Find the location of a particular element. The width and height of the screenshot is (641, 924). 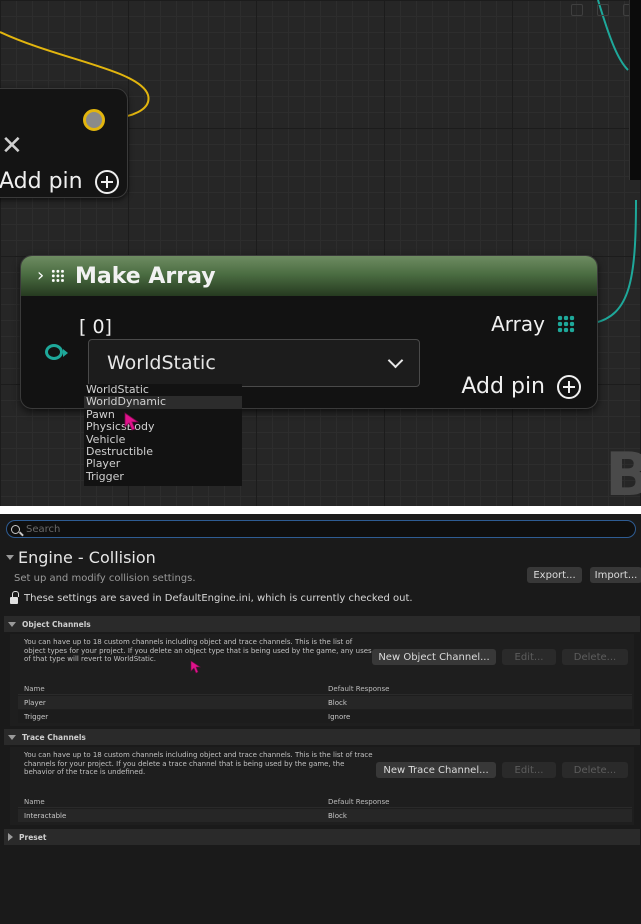

side-panel-edge is located at coordinates (635, 90).